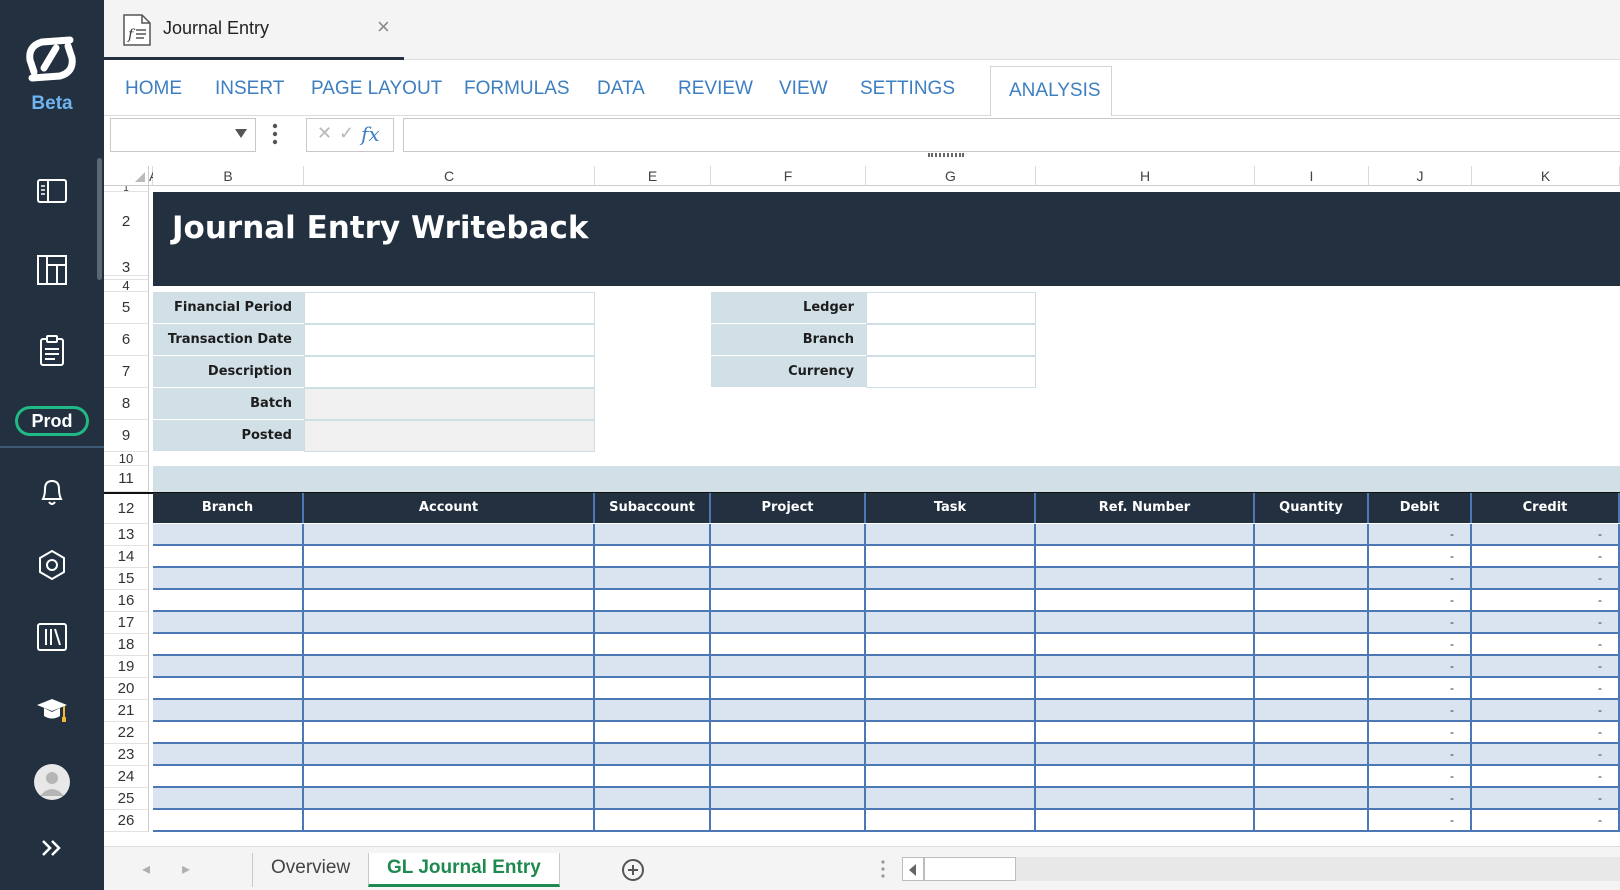  I want to click on transaction-date-field, so click(449, 340).